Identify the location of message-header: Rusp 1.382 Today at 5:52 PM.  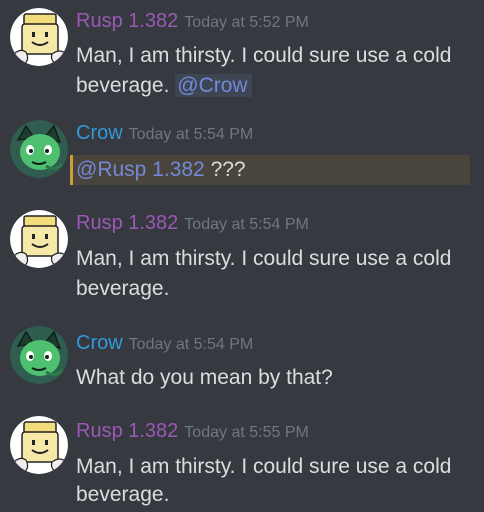
(192, 22).